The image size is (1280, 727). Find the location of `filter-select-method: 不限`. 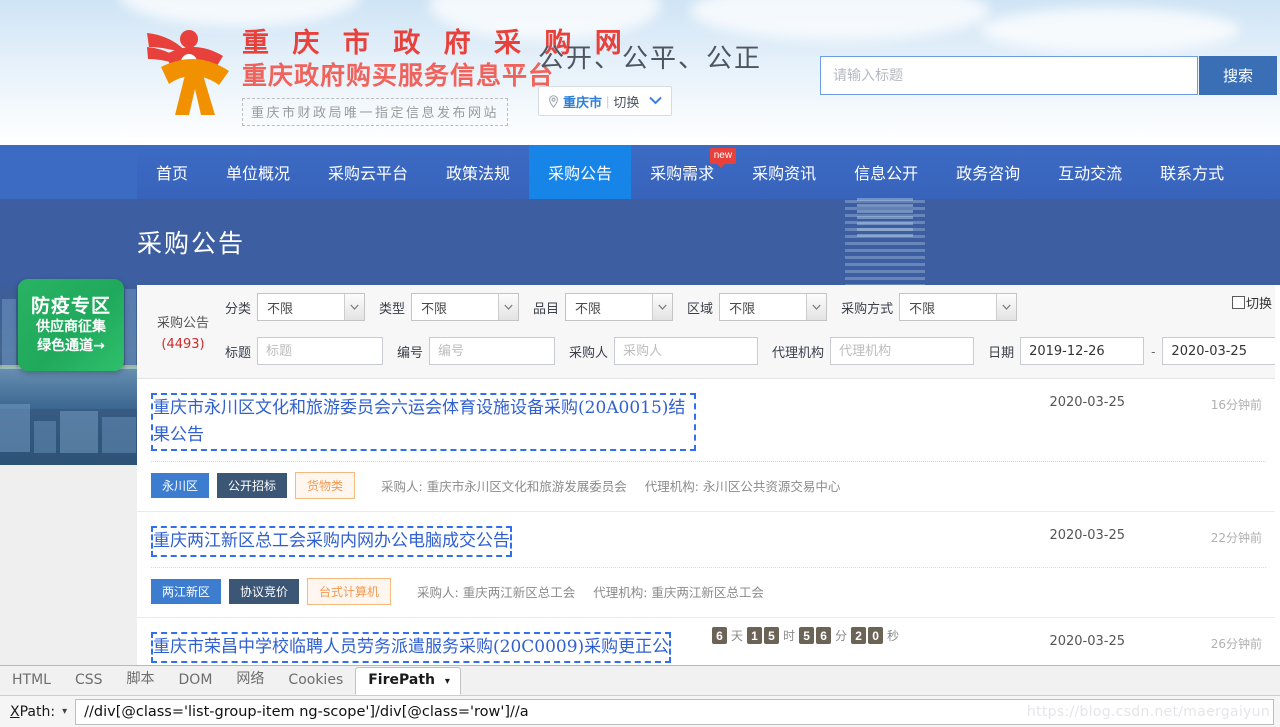

filter-select-method: 不限 is located at coordinates (958, 307).